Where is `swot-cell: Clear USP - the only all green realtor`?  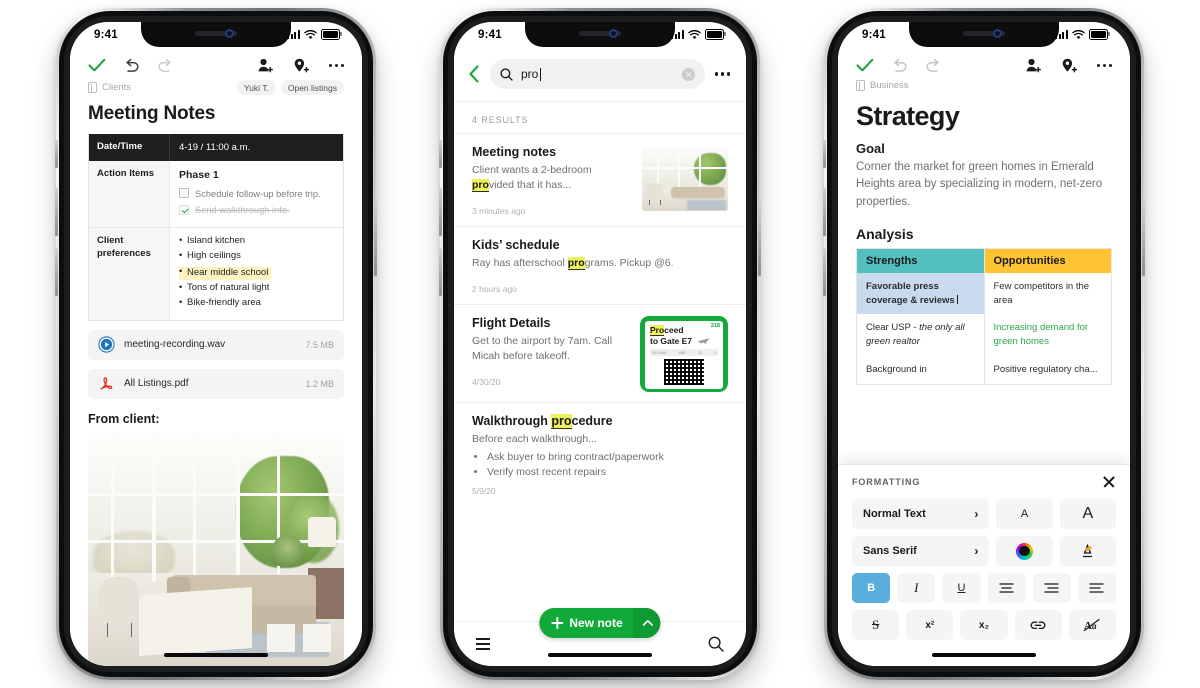 swot-cell: Clear USP - the only all green realtor is located at coordinates (920, 335).